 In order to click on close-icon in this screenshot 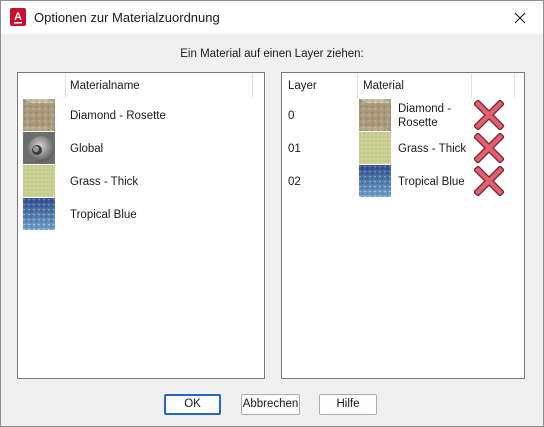, I will do `click(520, 17)`.